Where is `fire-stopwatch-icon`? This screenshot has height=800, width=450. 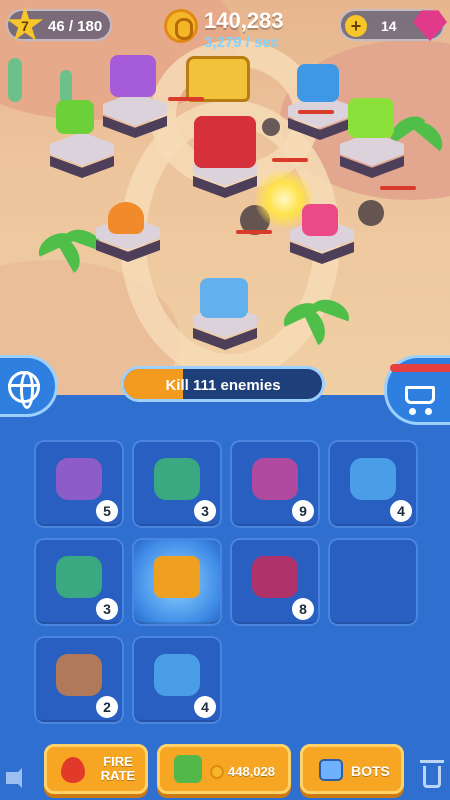 fire-stopwatch-icon is located at coordinates (73, 770).